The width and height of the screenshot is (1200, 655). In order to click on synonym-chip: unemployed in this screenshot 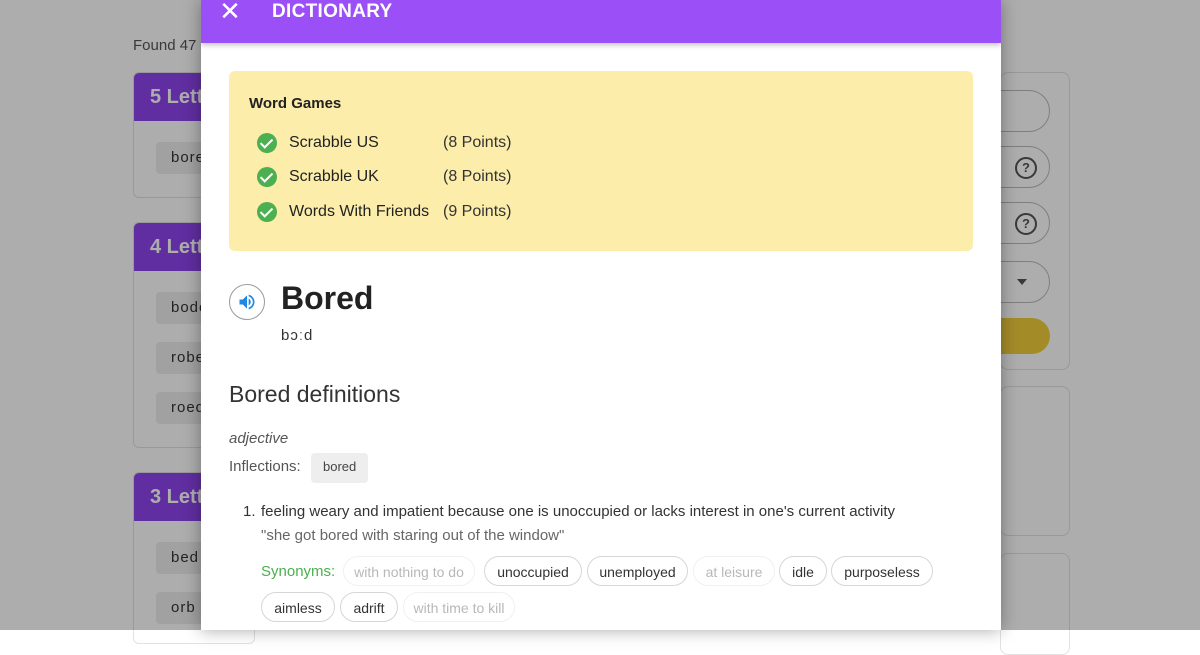, I will do `click(637, 571)`.